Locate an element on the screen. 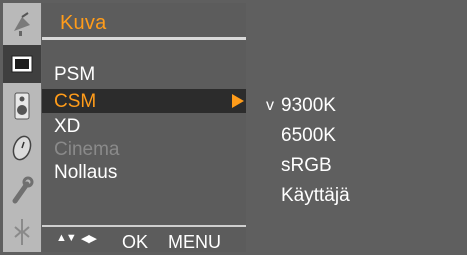  submenu-option-srgb: sRGB is located at coordinates (306, 166).